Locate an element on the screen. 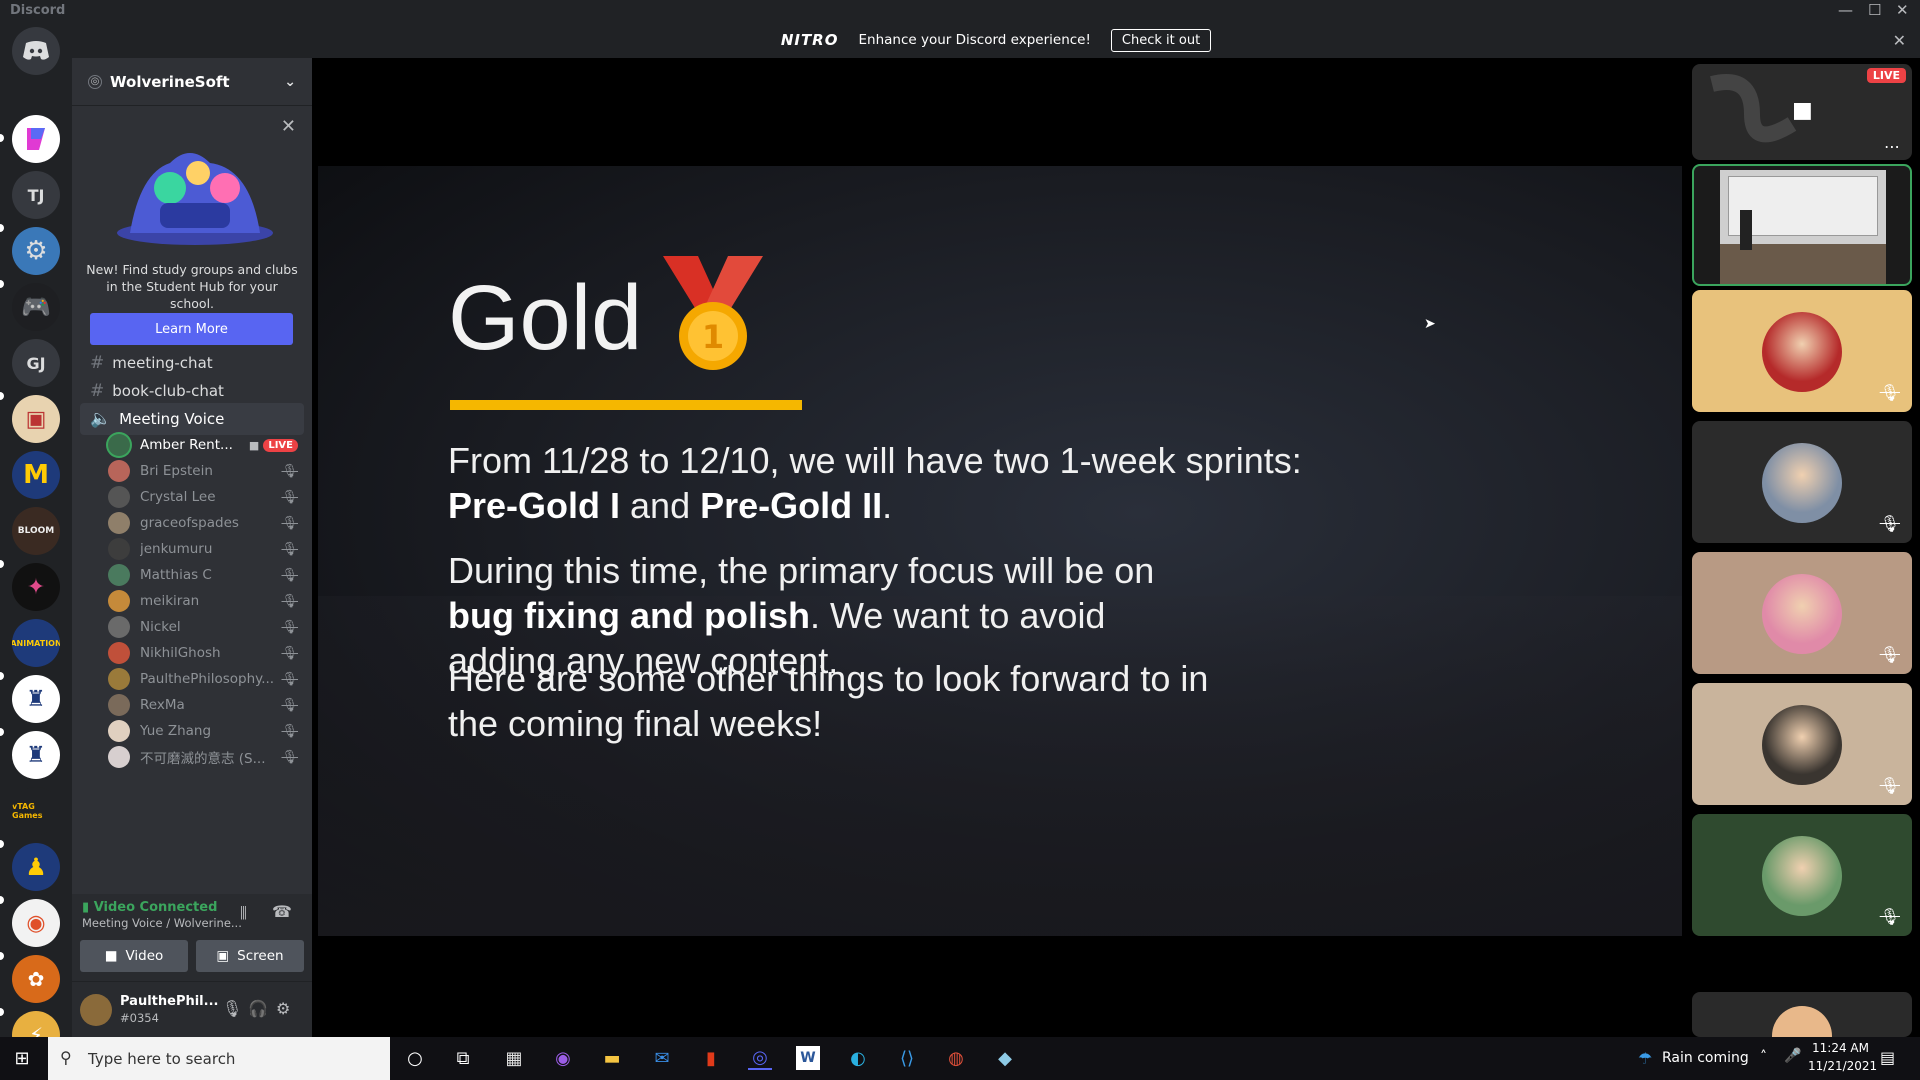 The height and width of the screenshot is (1080, 1920). video-button: ■ Video is located at coordinates (134, 956).